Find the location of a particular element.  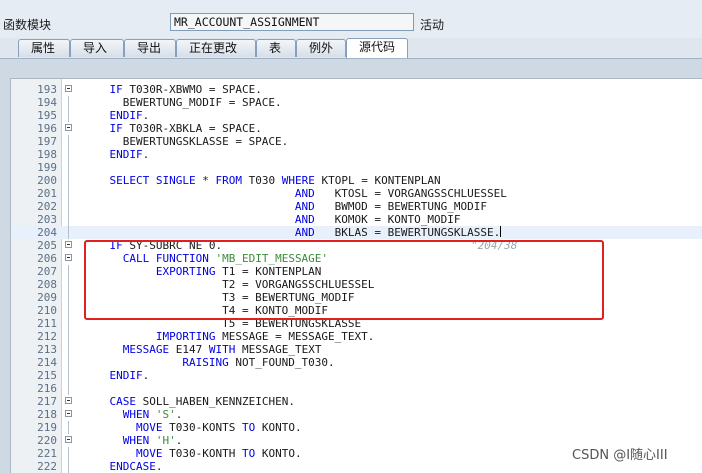

code-text: MESSAGE E147 WITH MESSAGE_TEXT is located at coordinates (222, 349).